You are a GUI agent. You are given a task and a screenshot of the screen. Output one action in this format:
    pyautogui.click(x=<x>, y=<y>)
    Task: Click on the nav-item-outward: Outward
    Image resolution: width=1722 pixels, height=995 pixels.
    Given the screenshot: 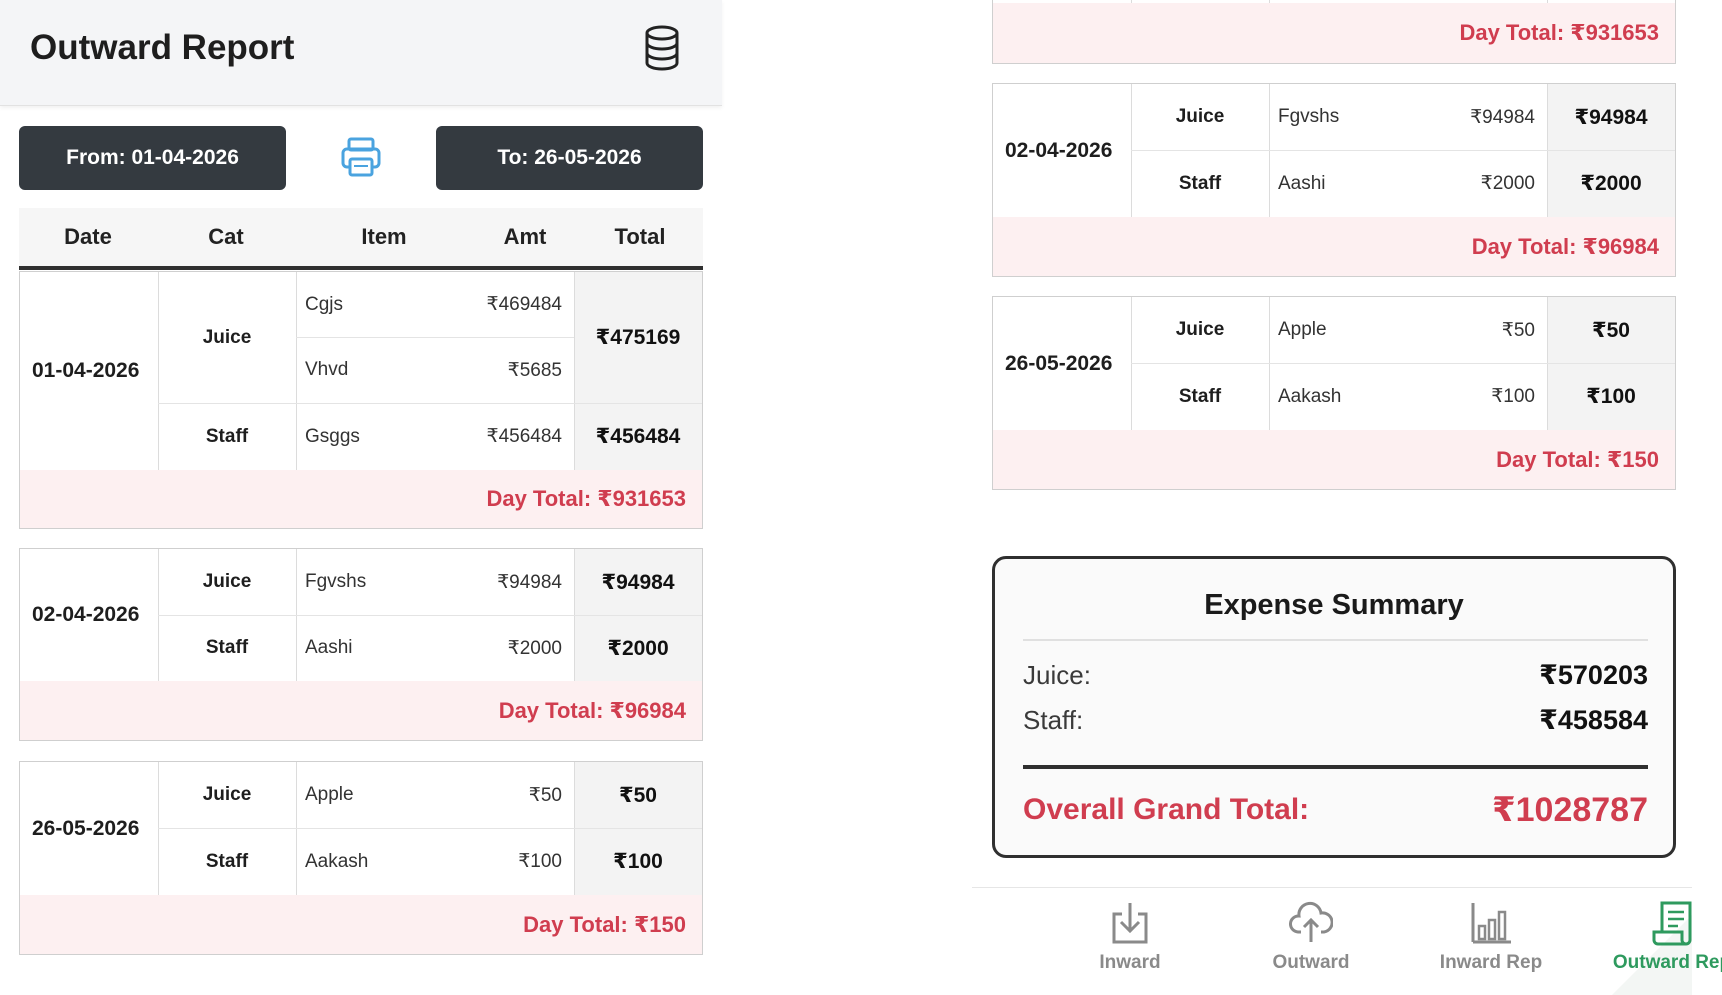 What is the action you would take?
    pyautogui.click(x=1311, y=945)
    